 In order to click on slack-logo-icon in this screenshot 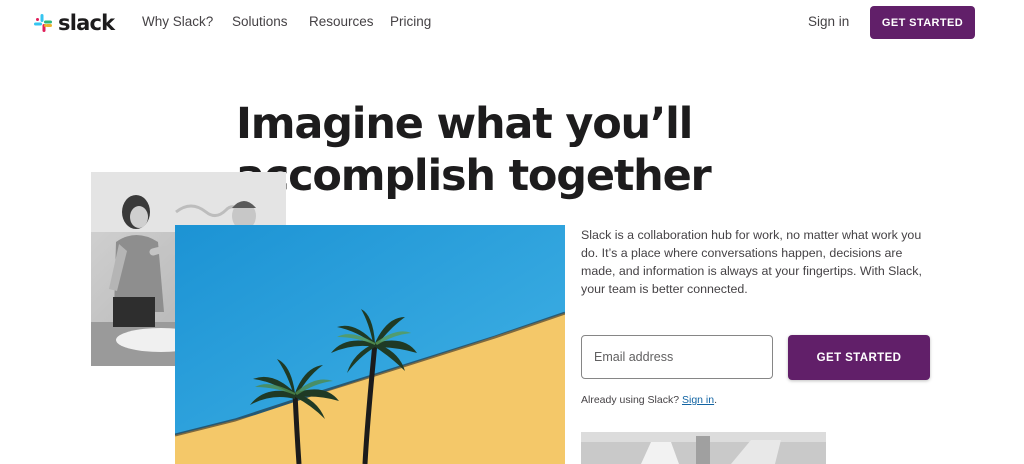, I will do `click(43, 23)`.